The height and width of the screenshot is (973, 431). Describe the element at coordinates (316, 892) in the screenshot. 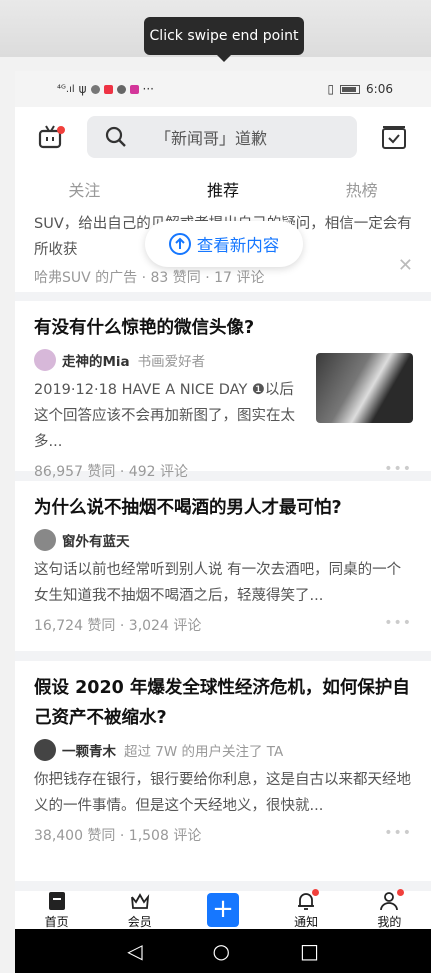

I see `notification-badge` at that location.